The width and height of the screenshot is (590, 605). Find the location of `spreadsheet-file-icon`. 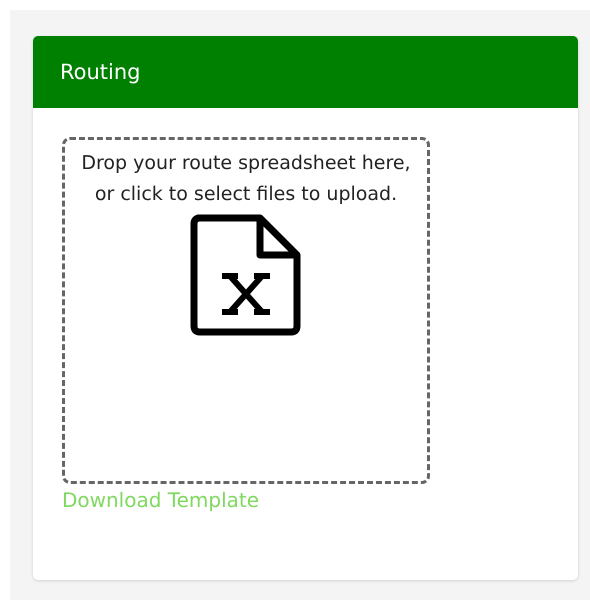

spreadsheet-file-icon is located at coordinates (246, 275).